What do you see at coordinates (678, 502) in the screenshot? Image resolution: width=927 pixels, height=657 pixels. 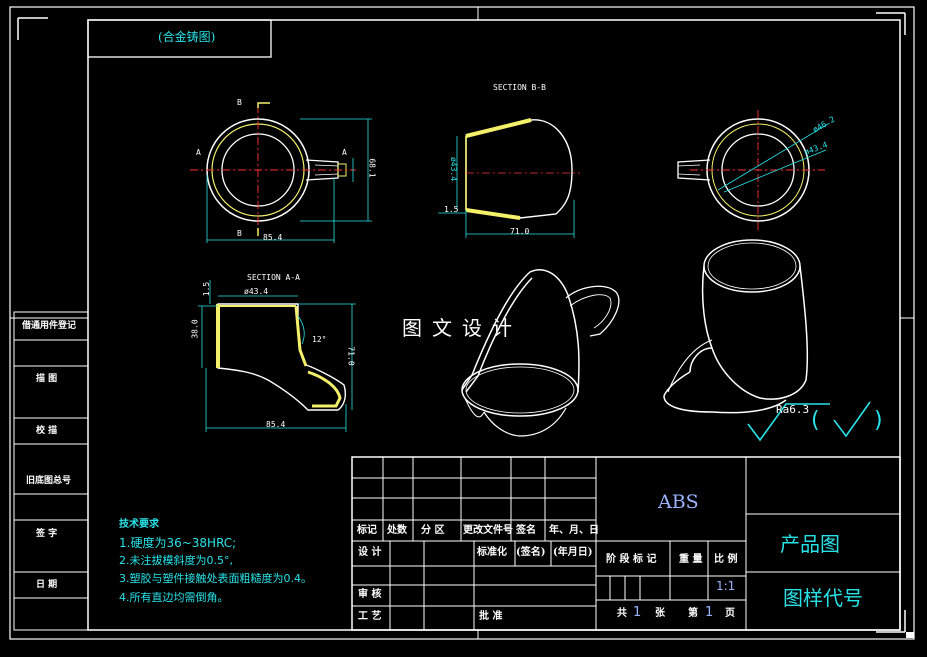 I see `tb-material: ABS` at bounding box center [678, 502].